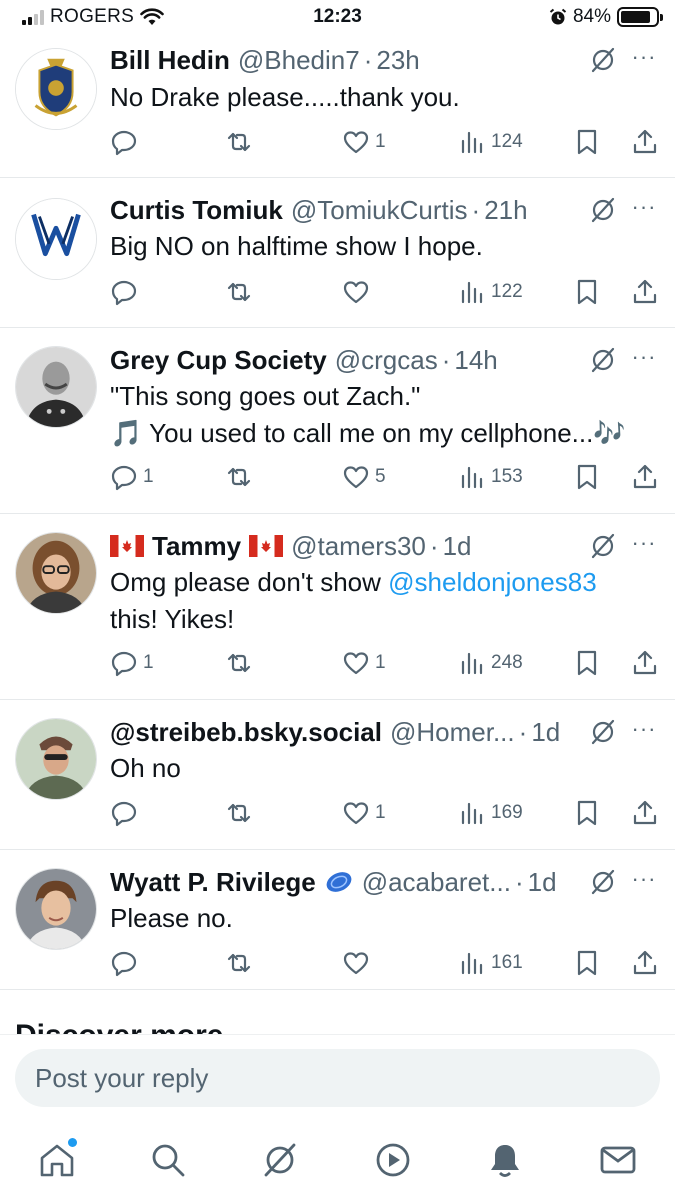  What do you see at coordinates (57, 1159) in the screenshot?
I see `nav-home` at bounding box center [57, 1159].